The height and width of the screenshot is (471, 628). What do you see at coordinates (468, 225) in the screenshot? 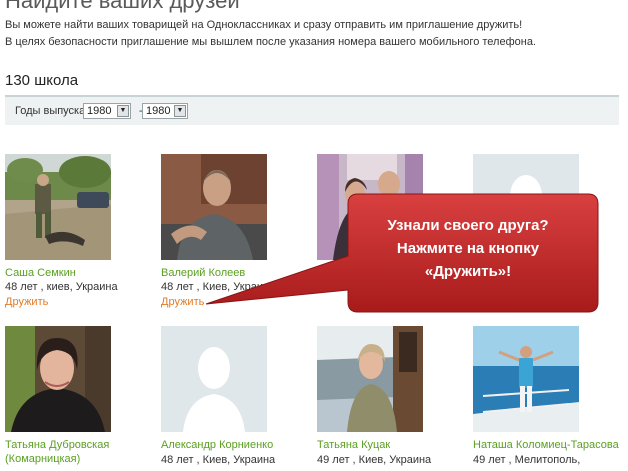
I see `callout-line-1: Узнали своего друга?` at bounding box center [468, 225].